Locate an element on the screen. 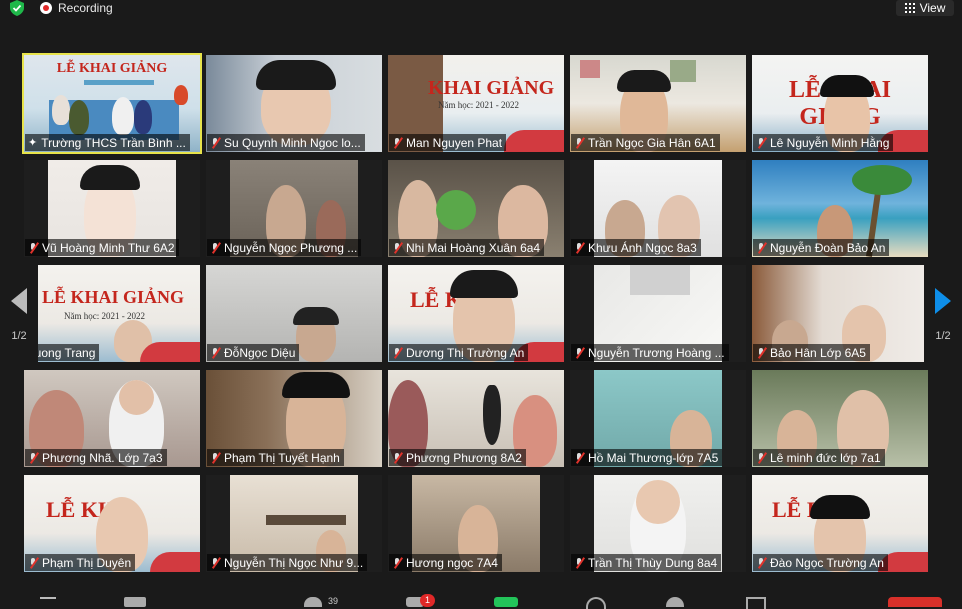  next-page-button: 1/2 is located at coordinates (943, 315).